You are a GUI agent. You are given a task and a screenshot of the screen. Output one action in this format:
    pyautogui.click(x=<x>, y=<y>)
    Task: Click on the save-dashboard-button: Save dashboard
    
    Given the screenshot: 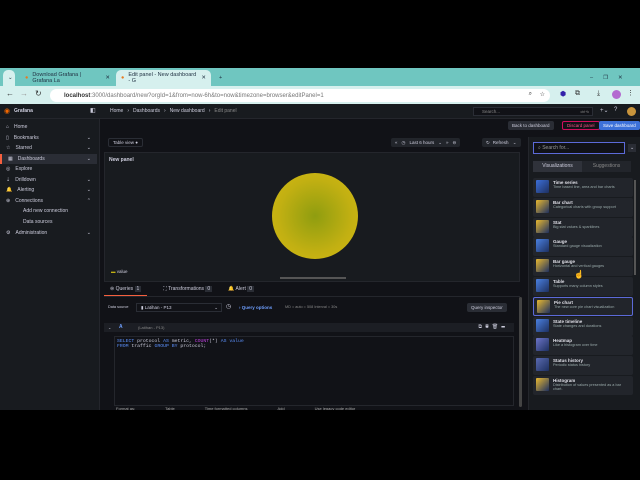 What is the action you would take?
    pyautogui.click(x=619, y=125)
    